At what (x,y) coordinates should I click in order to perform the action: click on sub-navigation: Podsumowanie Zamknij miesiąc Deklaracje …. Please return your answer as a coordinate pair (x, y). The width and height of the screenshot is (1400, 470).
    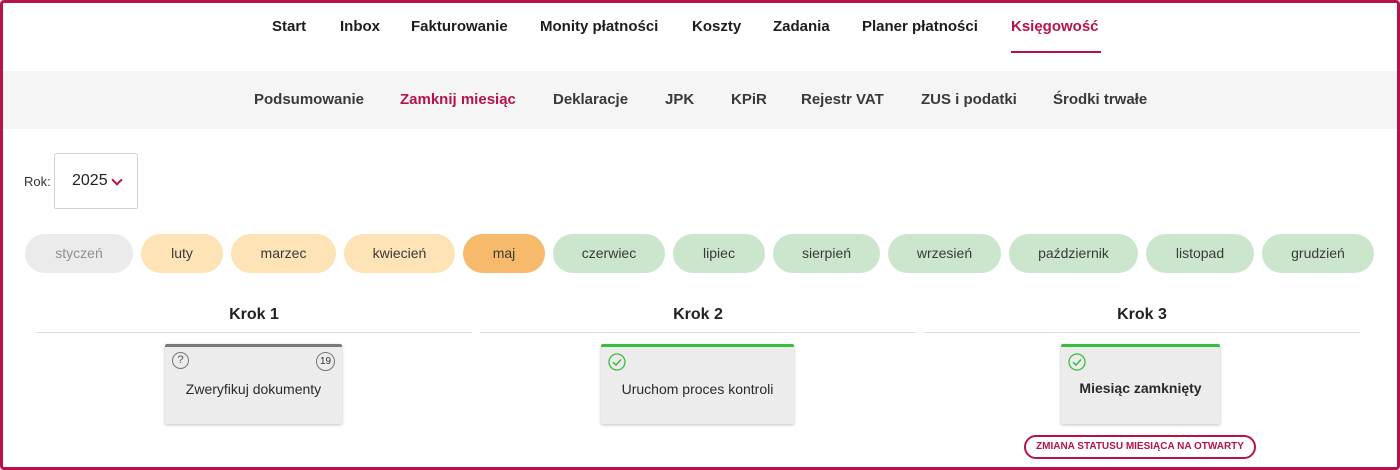
    Looking at the image, I should click on (700, 100).